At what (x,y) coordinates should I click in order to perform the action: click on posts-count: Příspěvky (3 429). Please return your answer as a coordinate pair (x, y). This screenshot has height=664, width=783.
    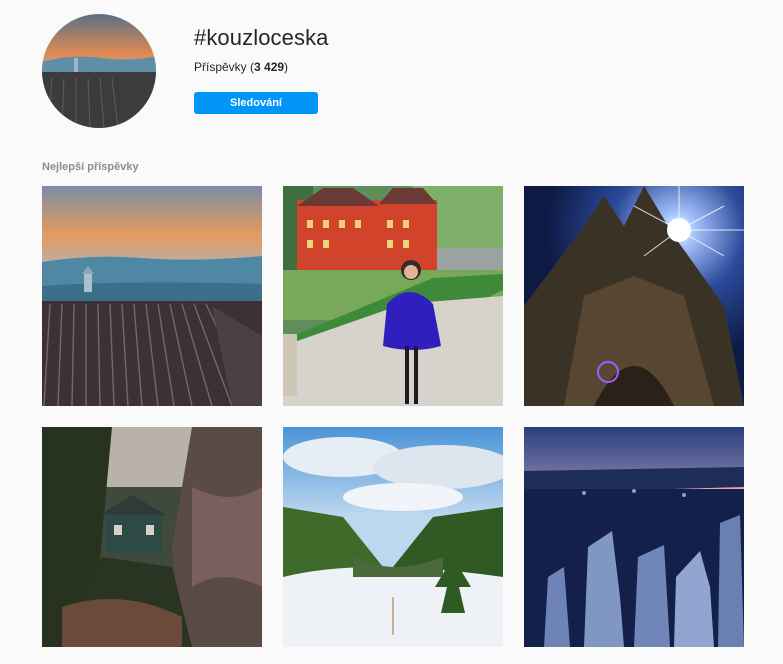
    Looking at the image, I should click on (261, 67).